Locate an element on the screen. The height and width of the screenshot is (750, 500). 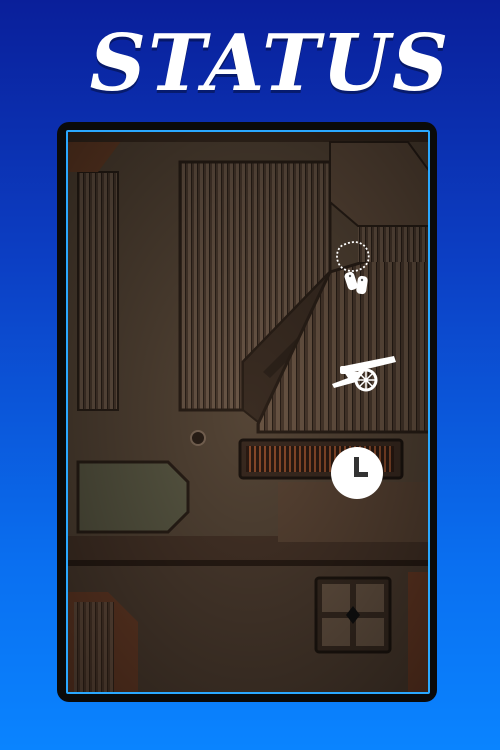
page-title: STATUS is located at coordinates (270, 63).